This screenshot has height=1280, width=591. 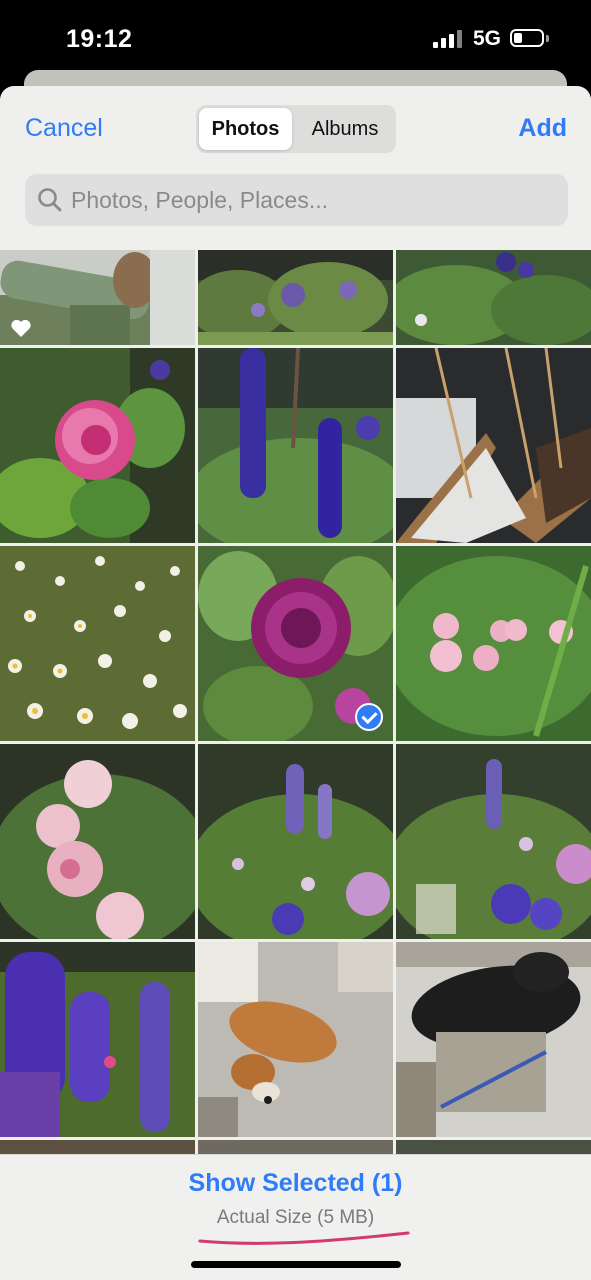 What do you see at coordinates (99, 39) in the screenshot?
I see `status-time: 19:12` at bounding box center [99, 39].